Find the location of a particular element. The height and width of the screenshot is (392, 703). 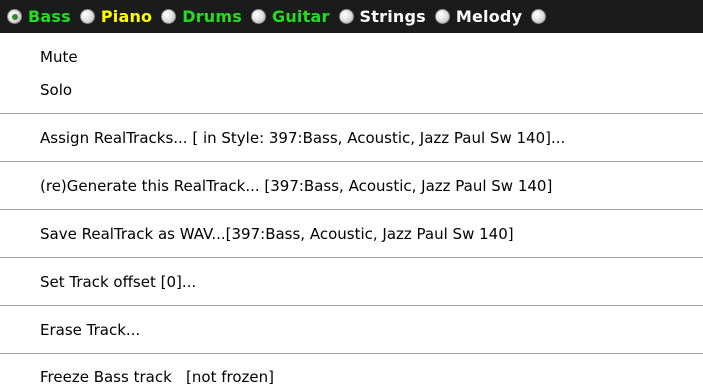

track-label-drums: Drums is located at coordinates (212, 16).